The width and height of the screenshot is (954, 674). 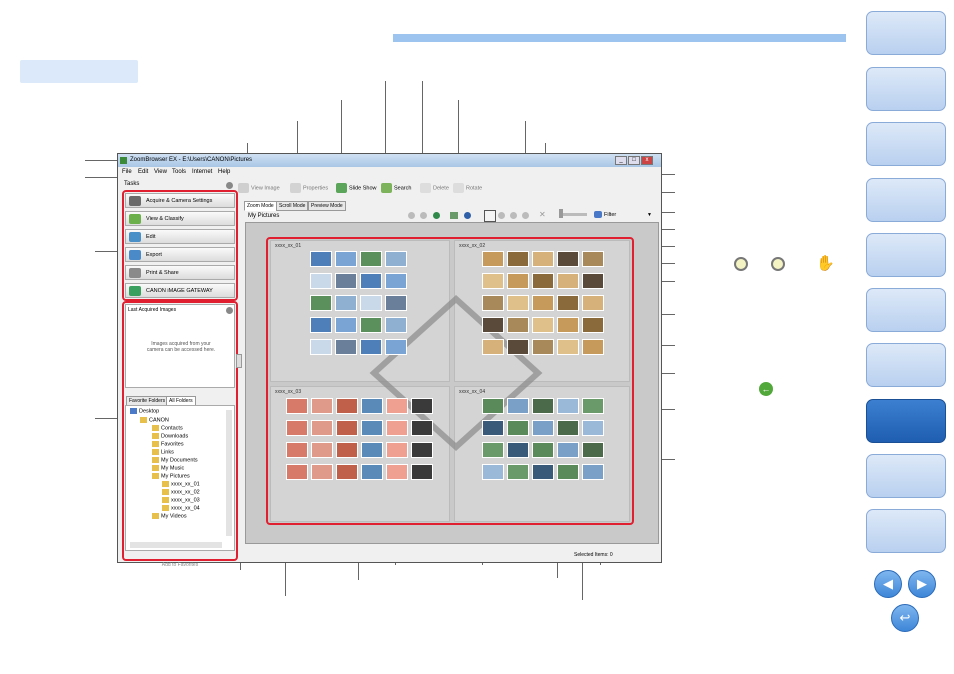 I want to click on display-options-icon, so click(x=454, y=215).